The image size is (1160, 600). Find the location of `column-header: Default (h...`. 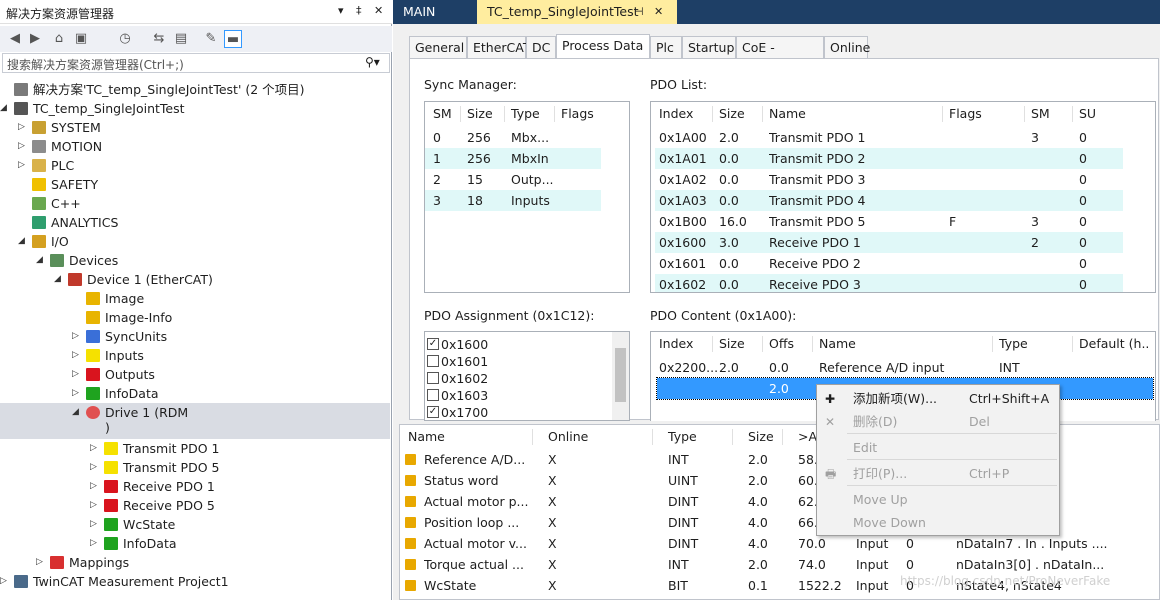

column-header: Default (h... is located at coordinates (1111, 344).